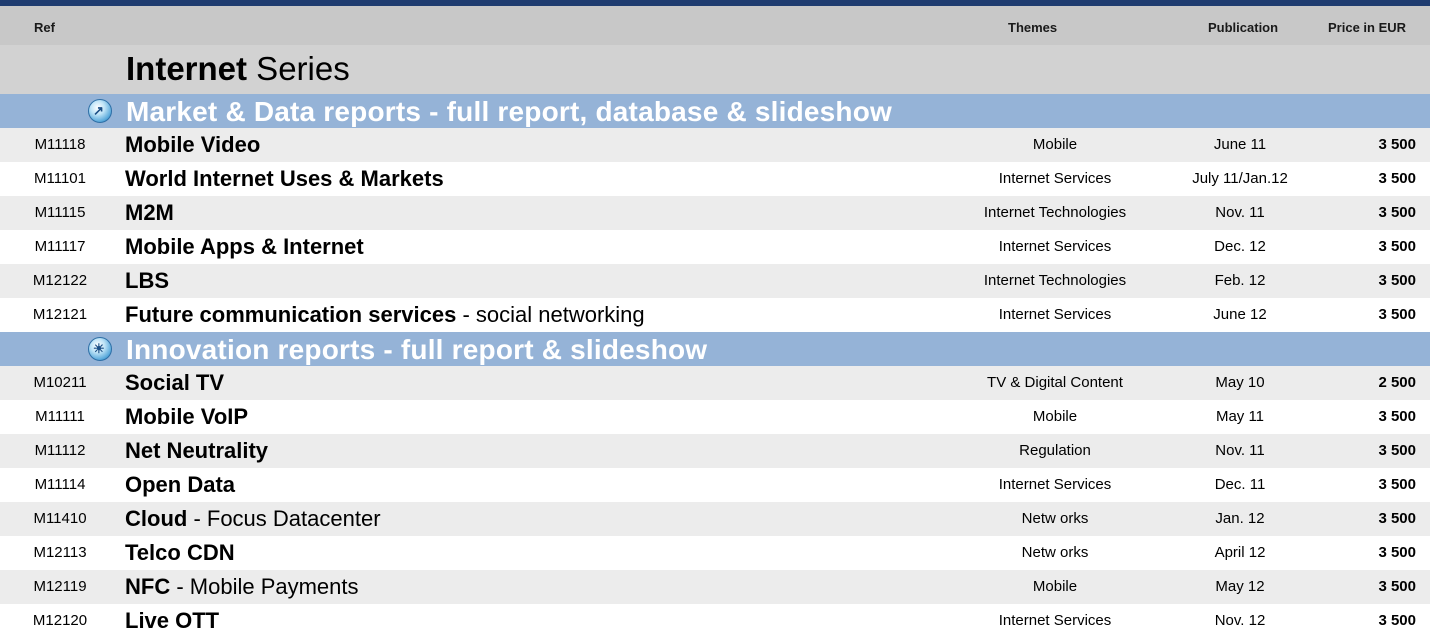 The width and height of the screenshot is (1430, 638). Describe the element at coordinates (1367, 27) in the screenshot. I see `header-price: Price in EUR` at that location.